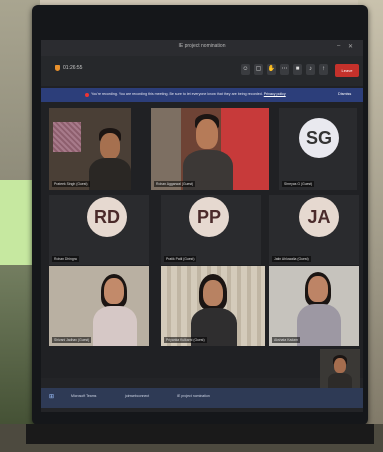 Image resolution: width=383 pixels, height=452 pixels. Describe the element at coordinates (286, 340) in the screenshot. I see `participant-name: Akshata Kadam` at that location.